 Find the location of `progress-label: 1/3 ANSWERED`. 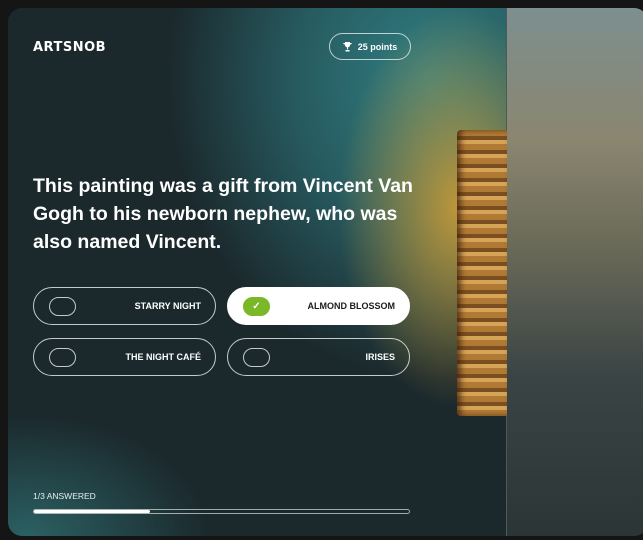

progress-label: 1/3 ANSWERED is located at coordinates (64, 496).